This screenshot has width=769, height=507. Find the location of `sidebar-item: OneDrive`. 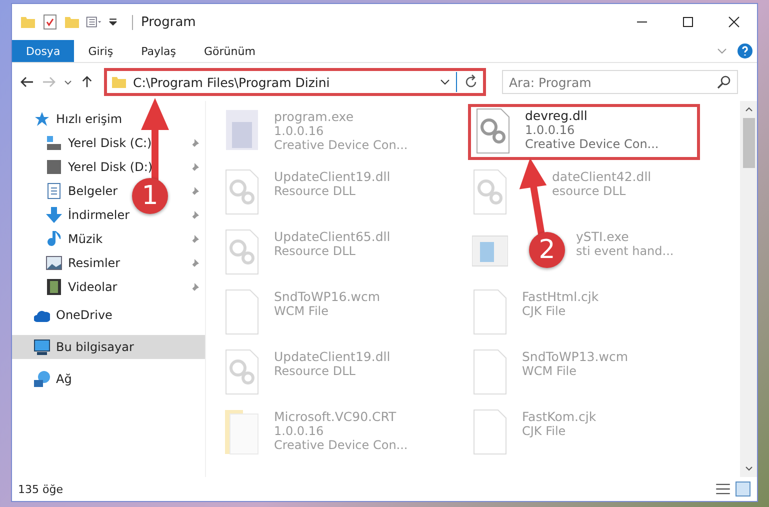

sidebar-item: OneDrive is located at coordinates (84, 315).